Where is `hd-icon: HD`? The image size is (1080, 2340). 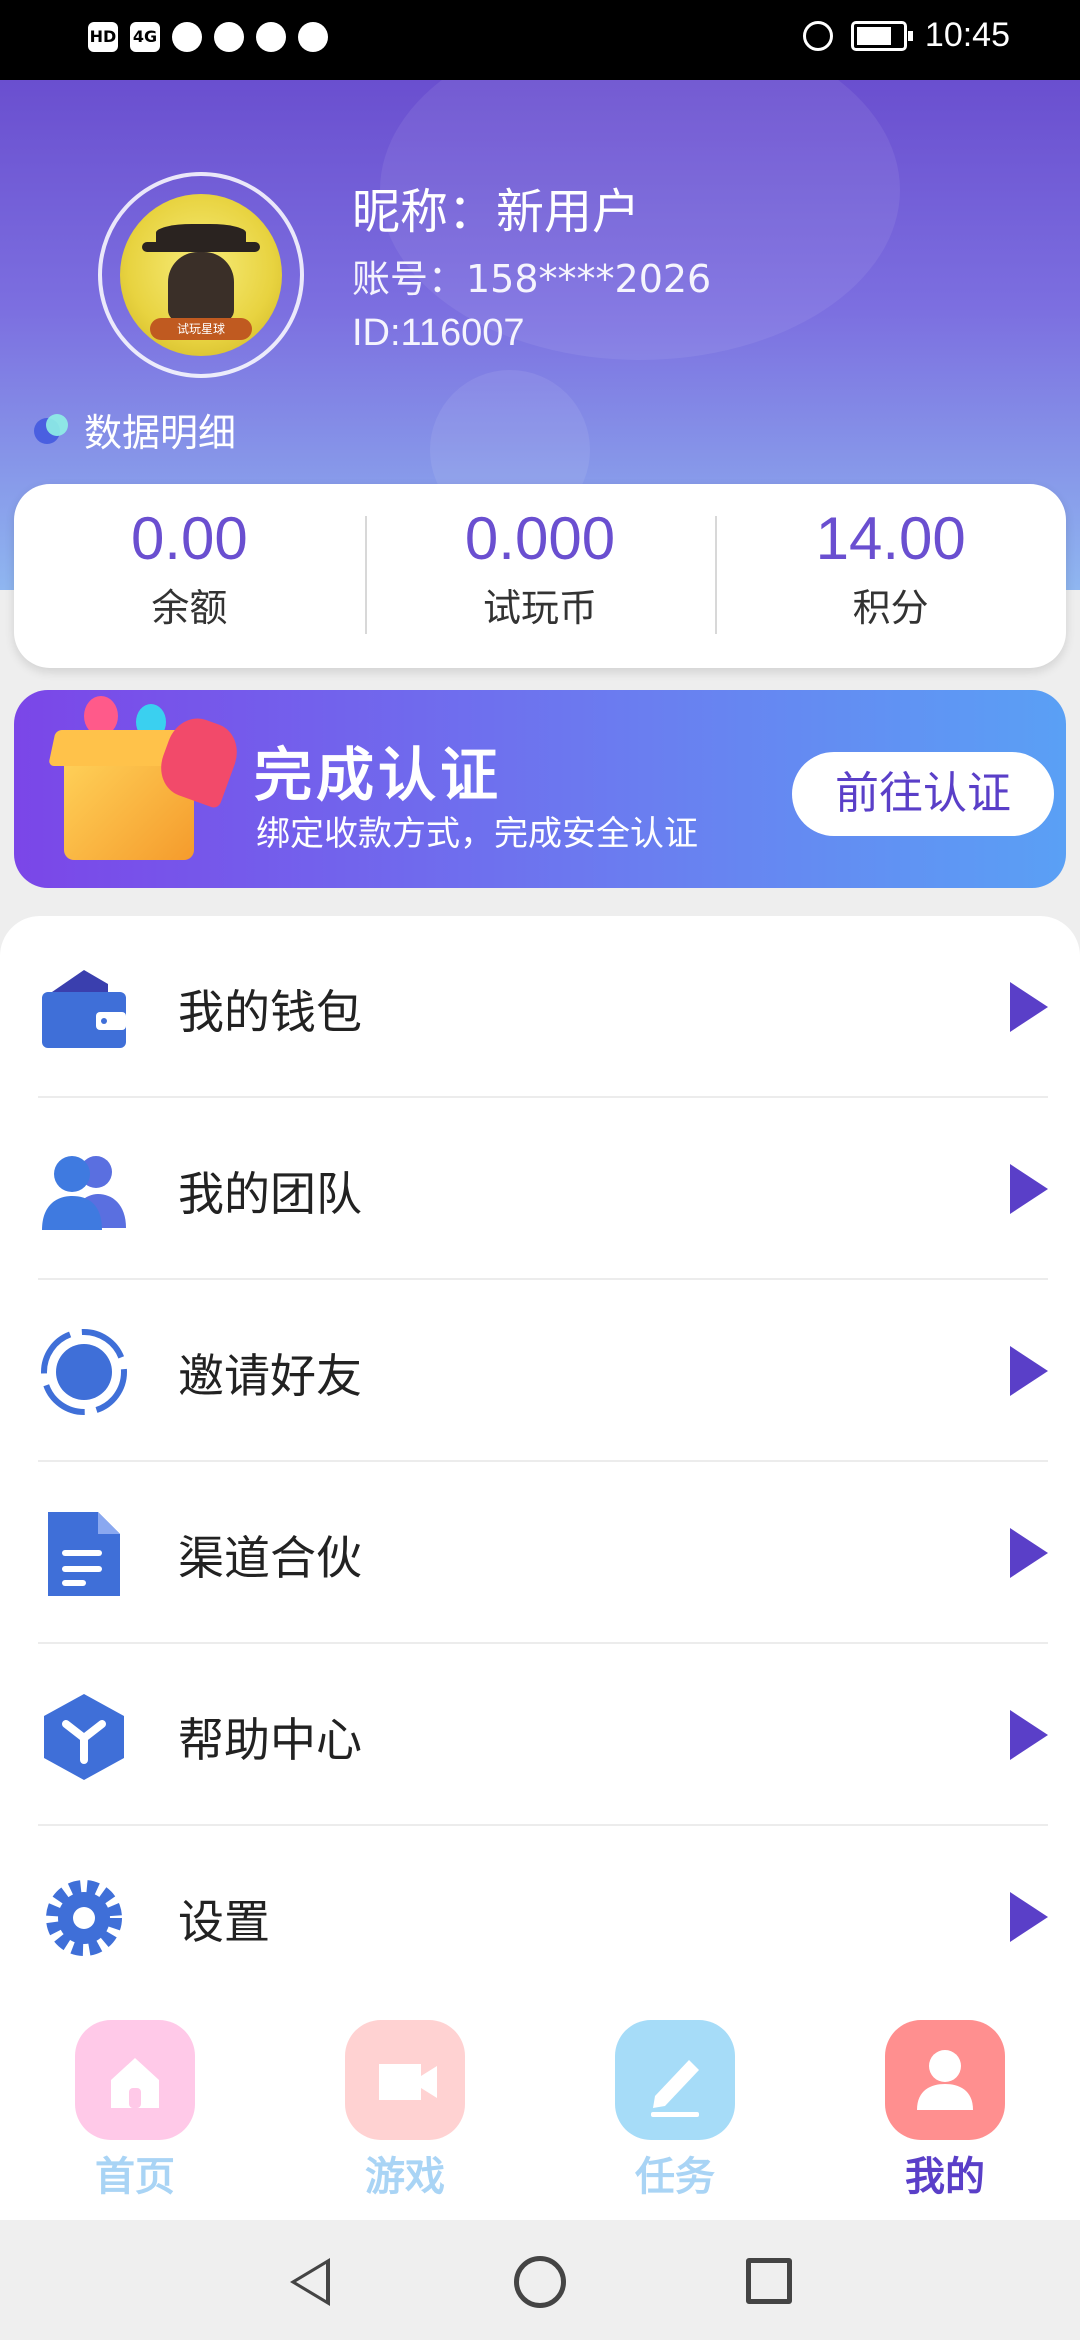
hd-icon: HD is located at coordinates (103, 37).